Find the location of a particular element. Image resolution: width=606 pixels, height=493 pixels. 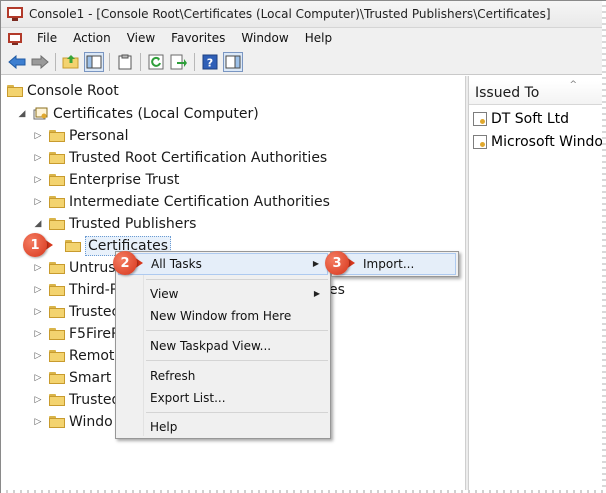

toolbar: ? is located at coordinates (303, 62).